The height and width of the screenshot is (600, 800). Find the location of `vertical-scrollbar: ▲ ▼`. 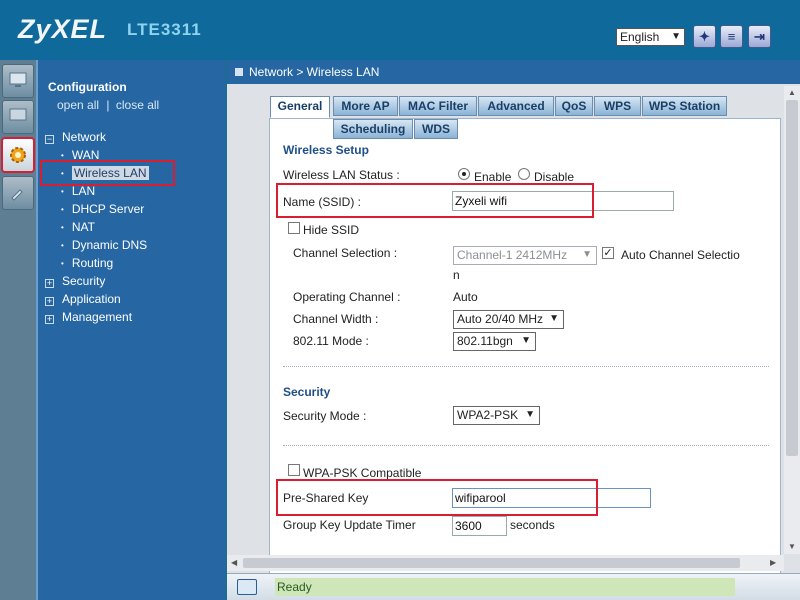

vertical-scrollbar: ▲ ▼ is located at coordinates (792, 320).